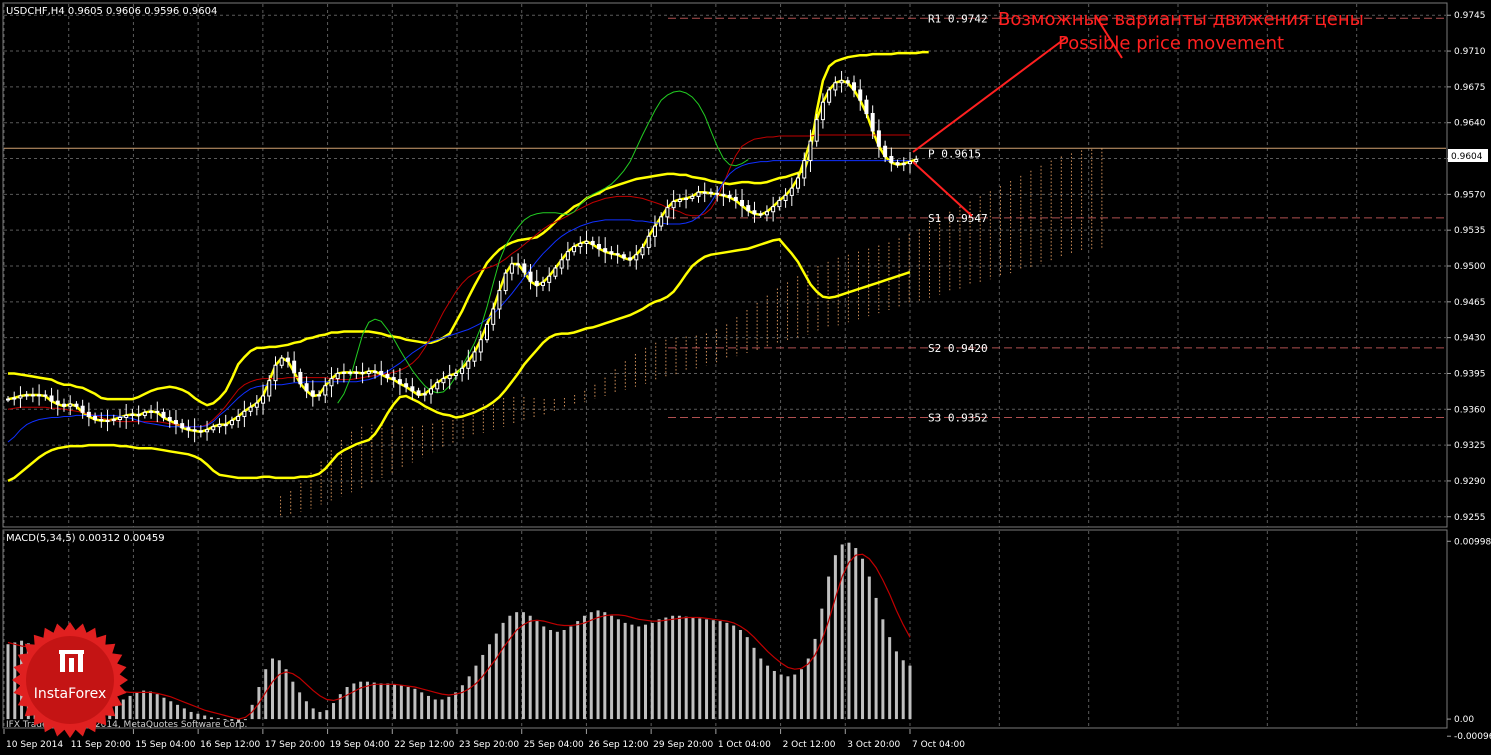 This screenshot has width=1491, height=755. I want to click on logo-mark-icon, so click(71, 661).